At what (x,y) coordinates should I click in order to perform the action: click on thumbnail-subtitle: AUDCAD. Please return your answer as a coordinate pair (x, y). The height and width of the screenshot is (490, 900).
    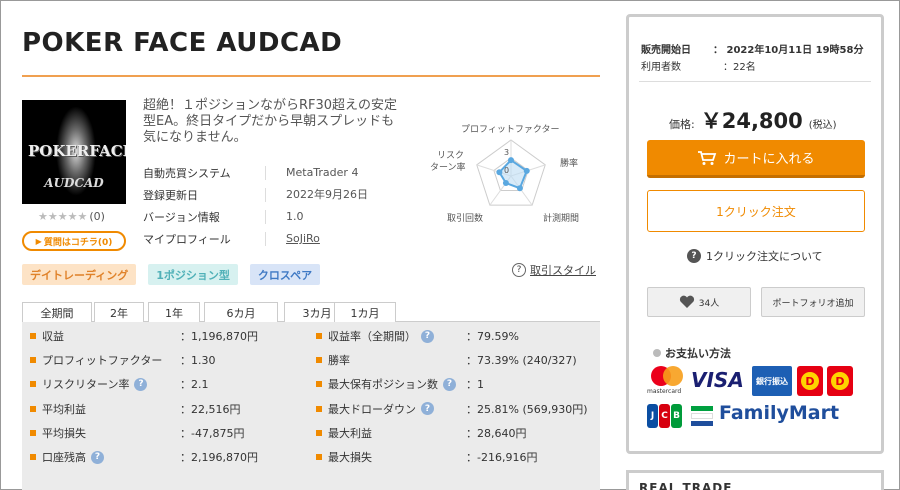
    Looking at the image, I should click on (74, 183).